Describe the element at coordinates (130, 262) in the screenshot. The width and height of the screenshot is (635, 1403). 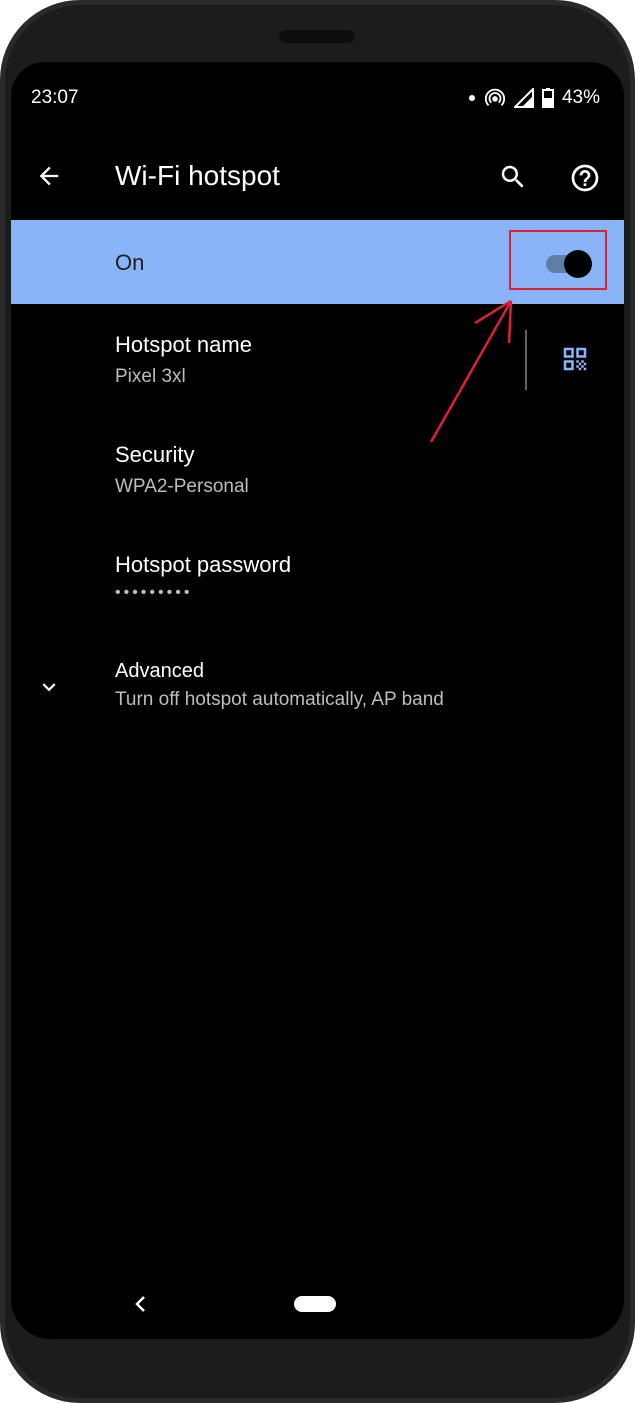
I see `master-switch-label: On` at that location.